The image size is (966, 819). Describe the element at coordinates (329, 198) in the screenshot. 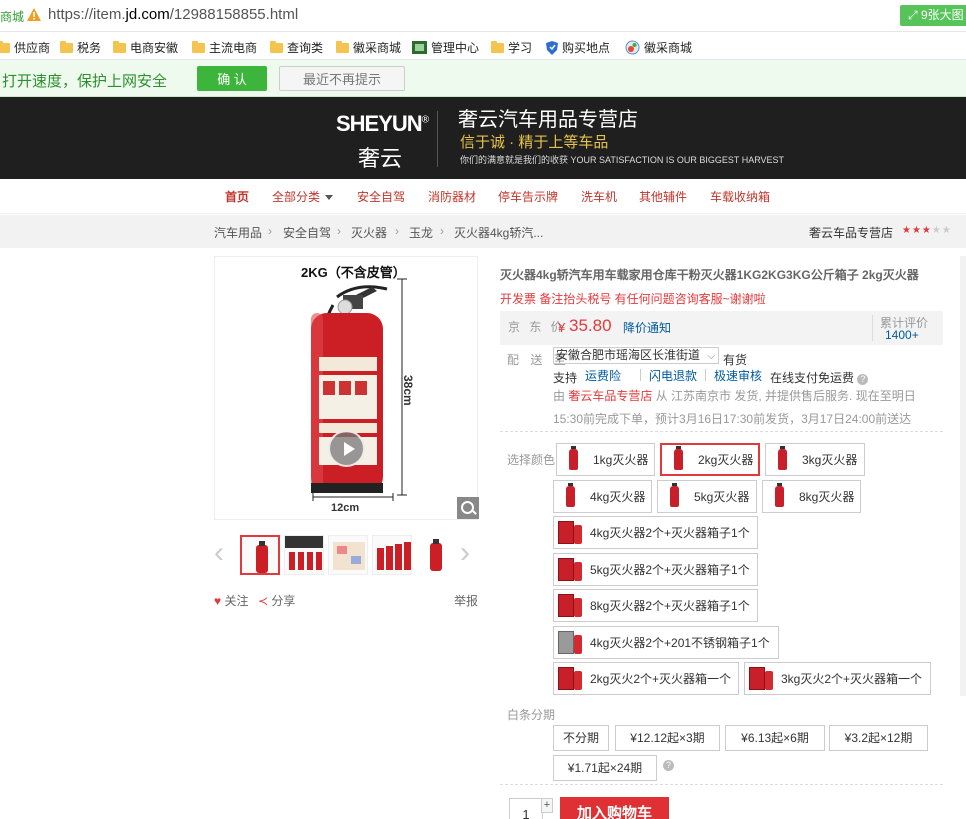

I see `chevron-down-icon` at that location.